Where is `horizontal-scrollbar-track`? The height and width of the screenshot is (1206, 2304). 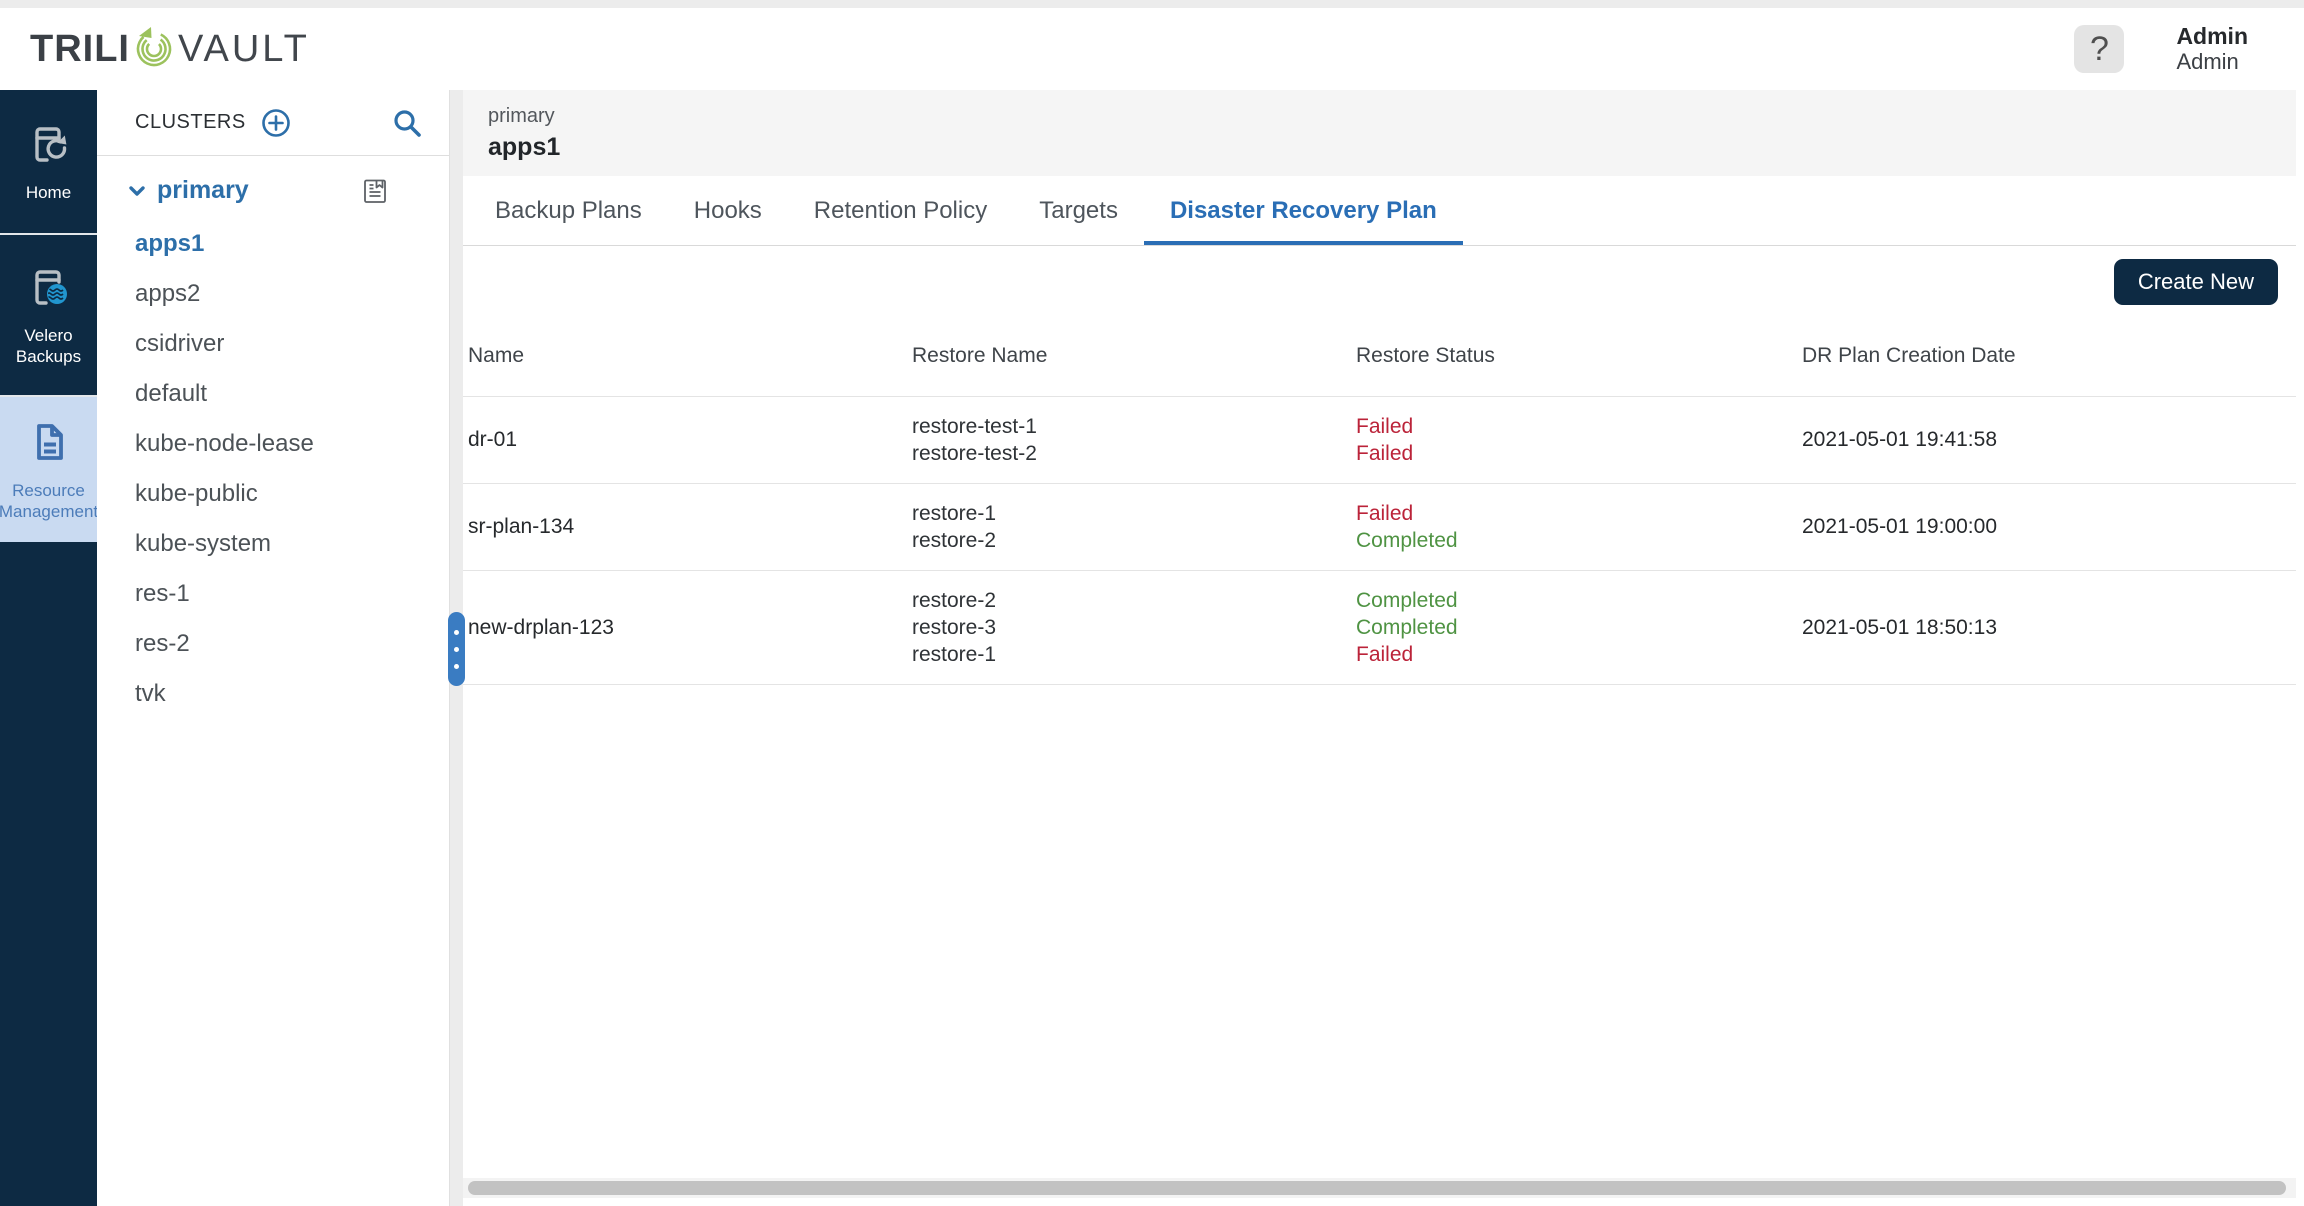
horizontal-scrollbar-track is located at coordinates (1379, 1188).